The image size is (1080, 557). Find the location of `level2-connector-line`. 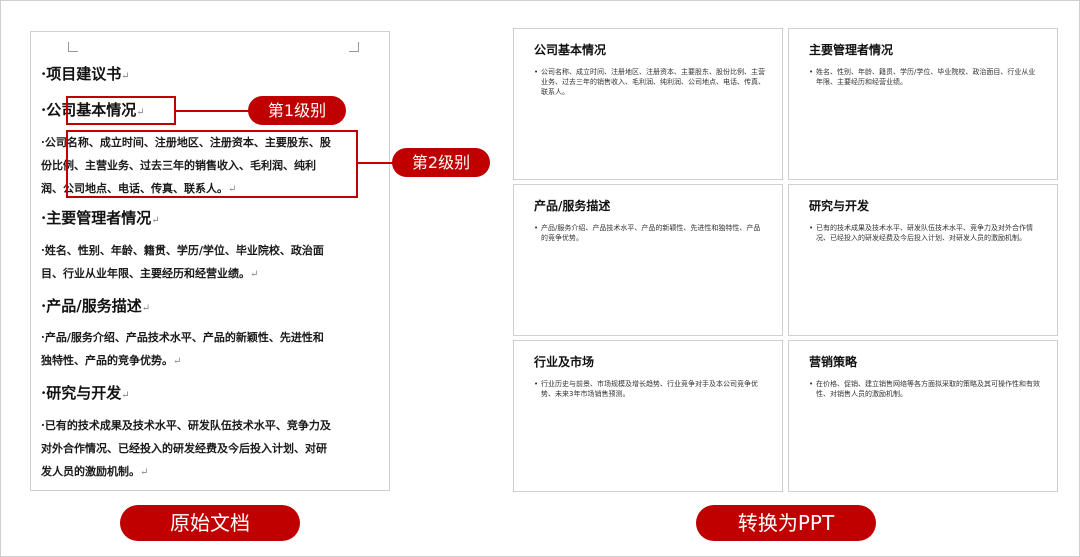

level2-connector-line is located at coordinates (376, 163).